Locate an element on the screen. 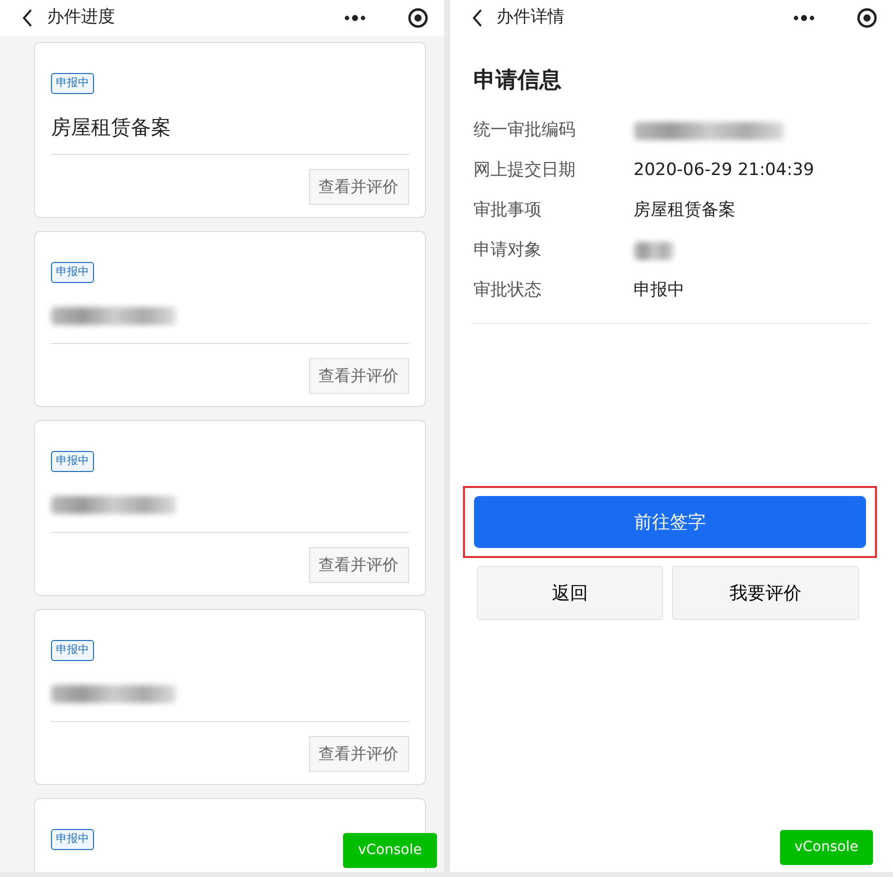  card-title: 房屋租赁备案 is located at coordinates (111, 127).